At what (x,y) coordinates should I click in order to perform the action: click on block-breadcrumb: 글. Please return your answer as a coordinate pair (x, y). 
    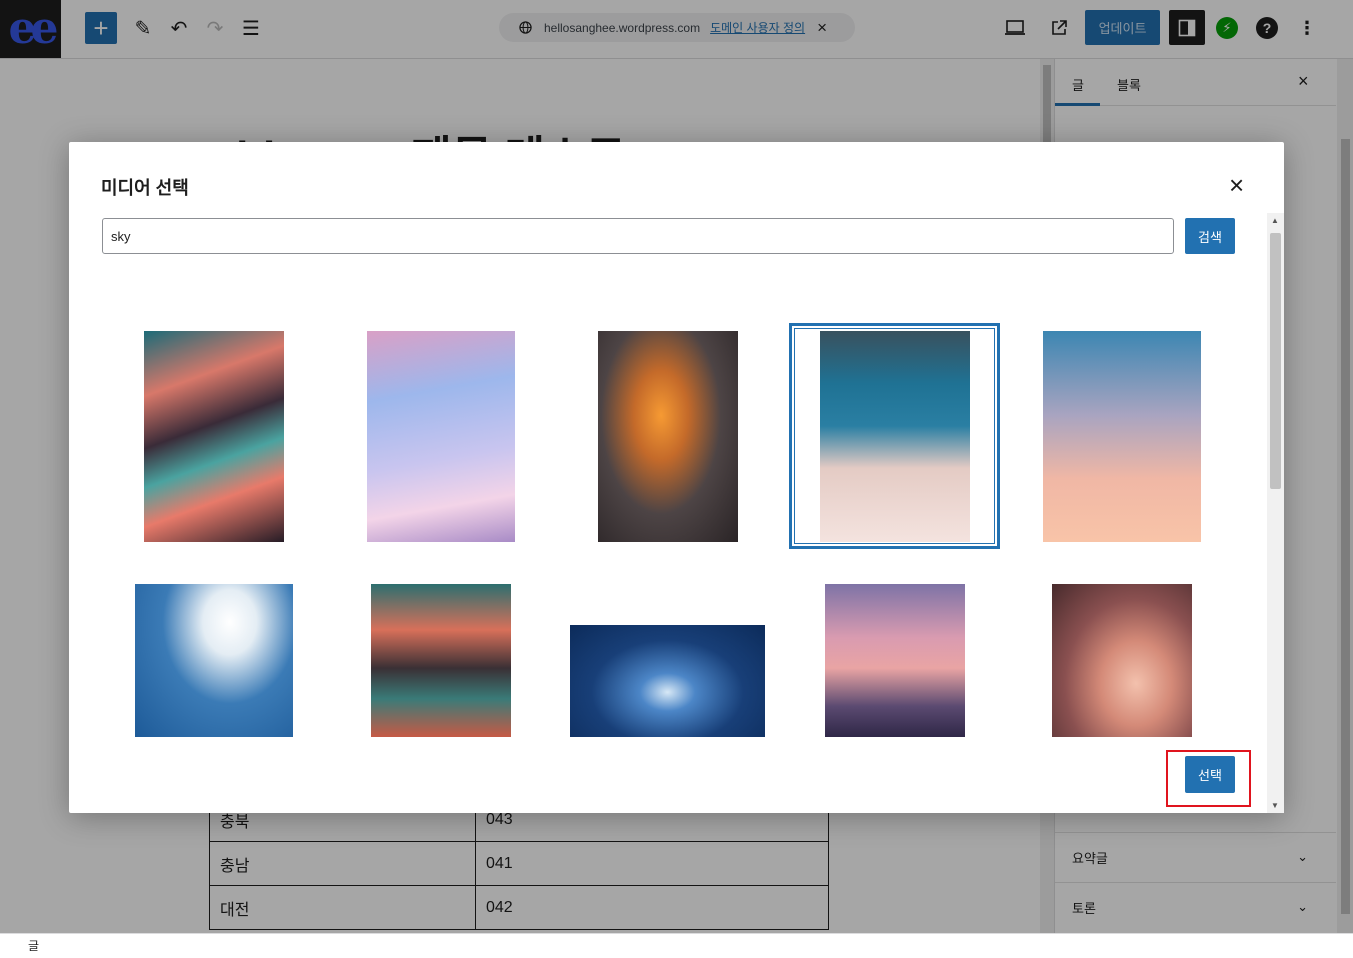
    Looking at the image, I should click on (676, 945).